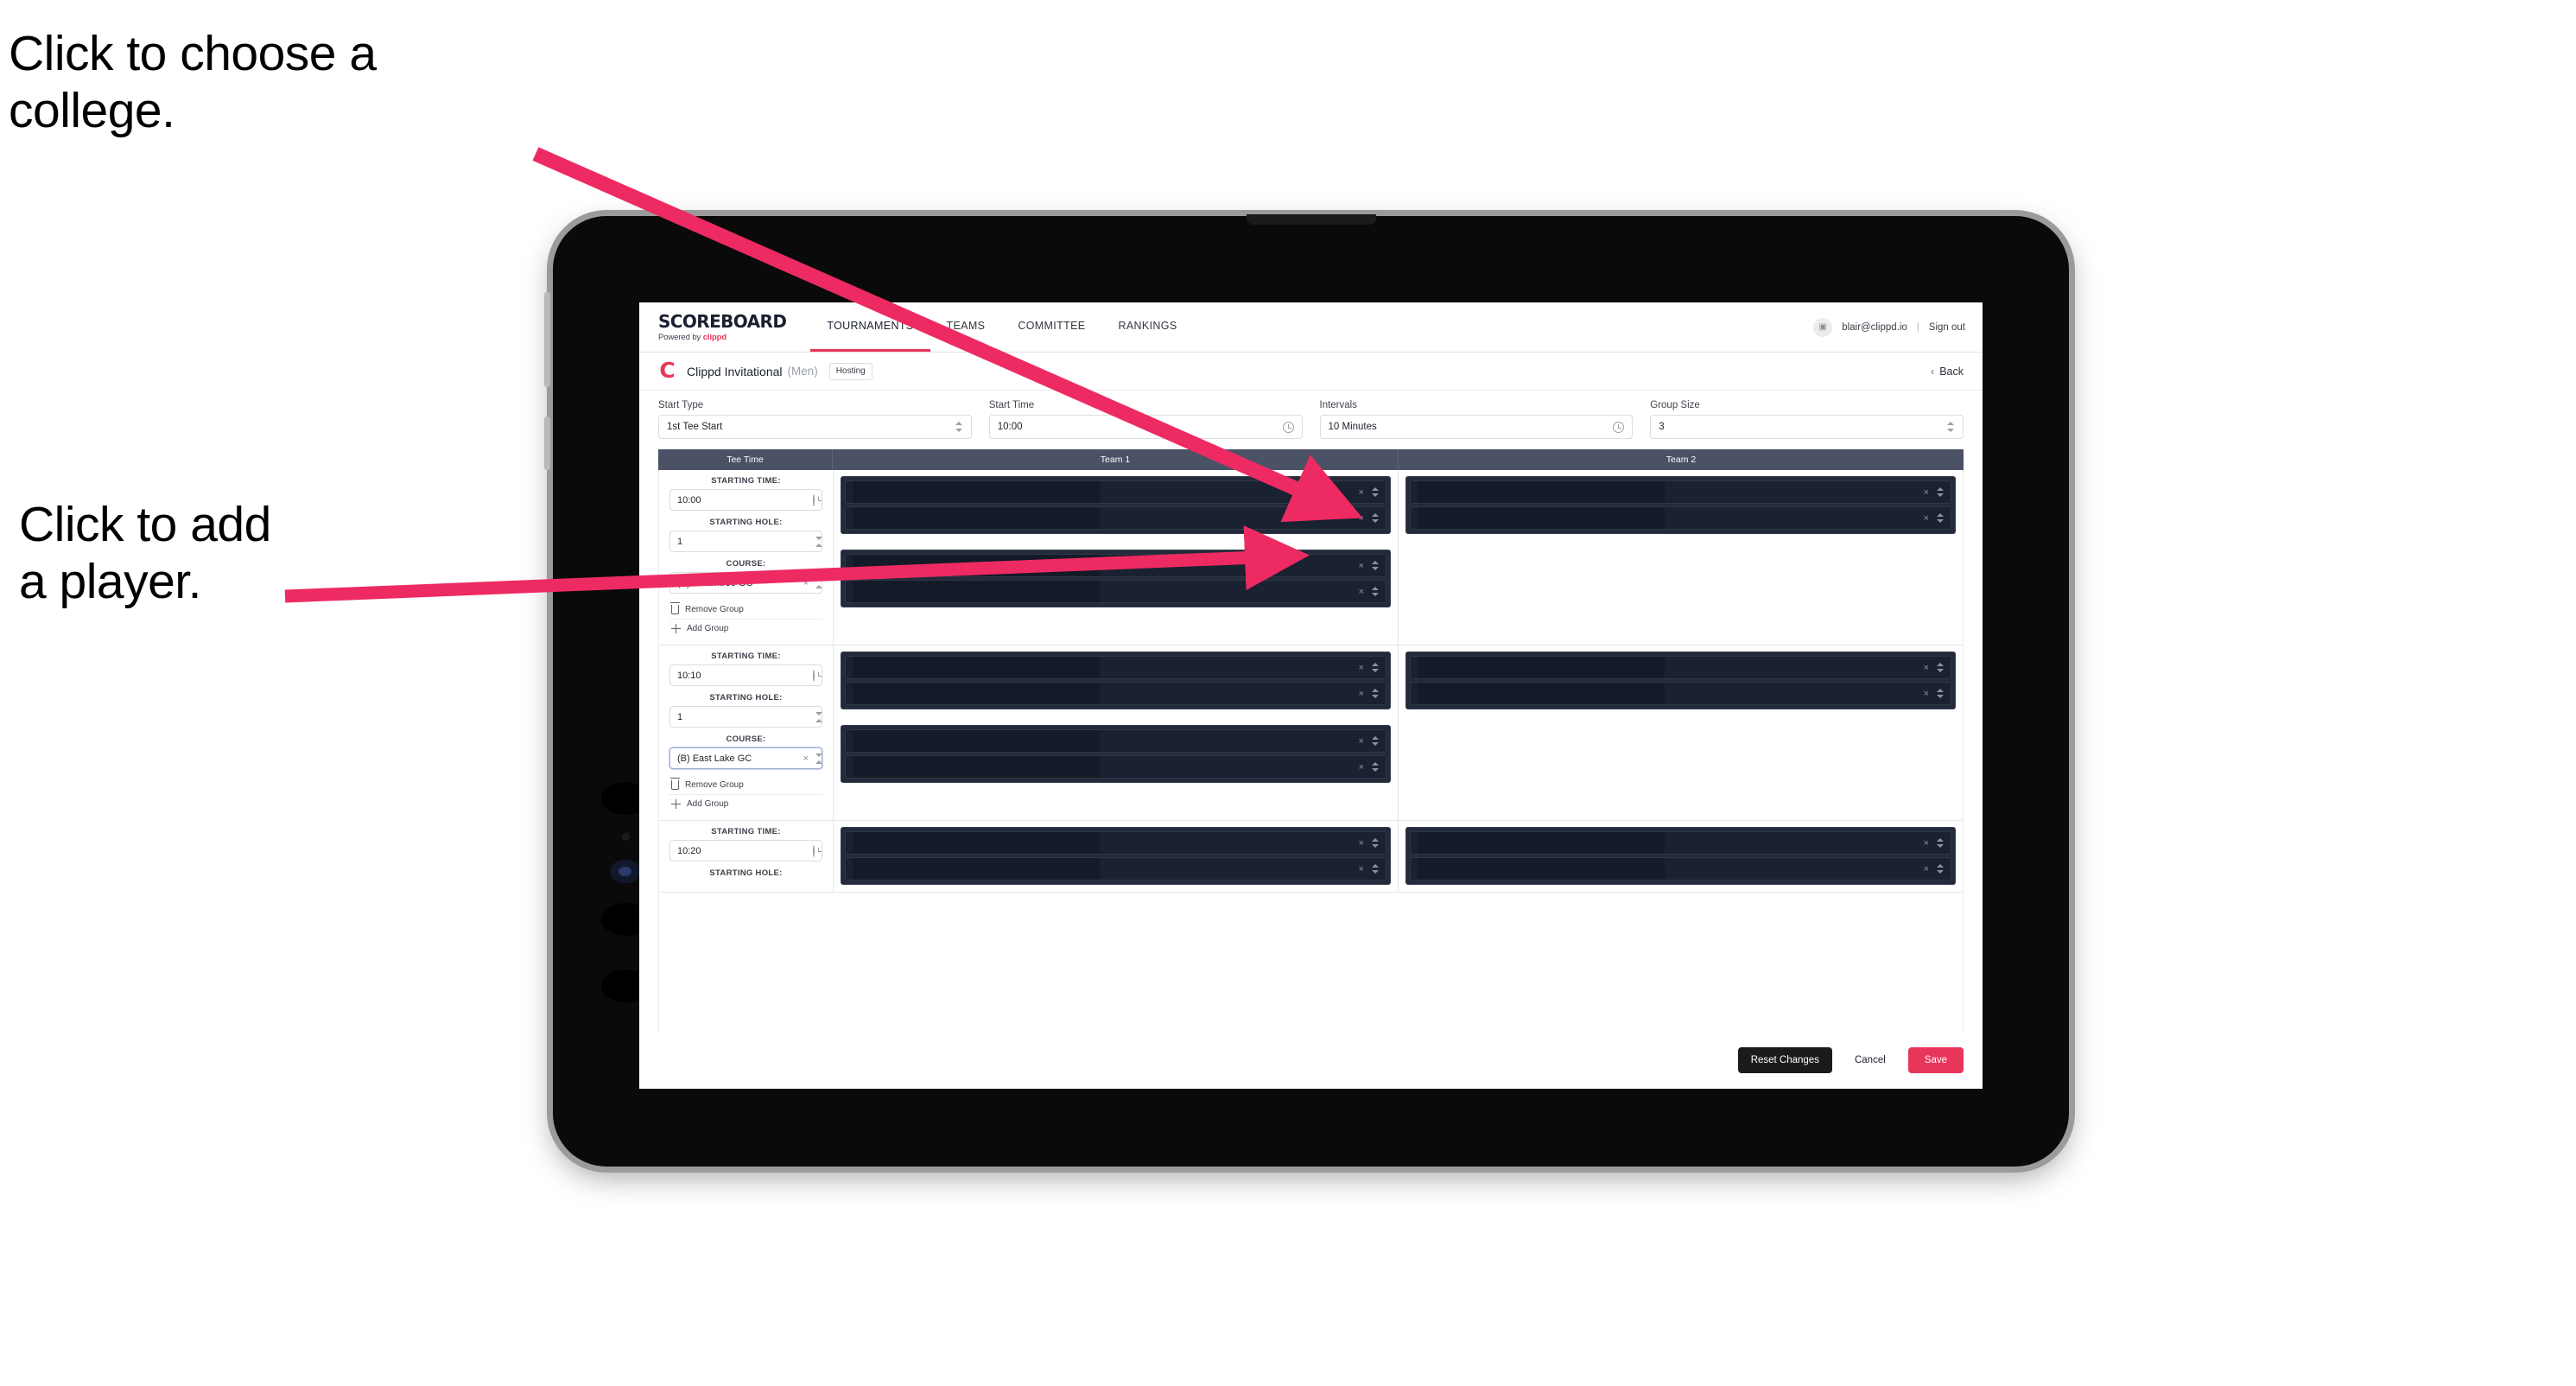 The image size is (2576, 1386). What do you see at coordinates (689, 850) in the screenshot?
I see `starting-time-value: 10:20` at bounding box center [689, 850].